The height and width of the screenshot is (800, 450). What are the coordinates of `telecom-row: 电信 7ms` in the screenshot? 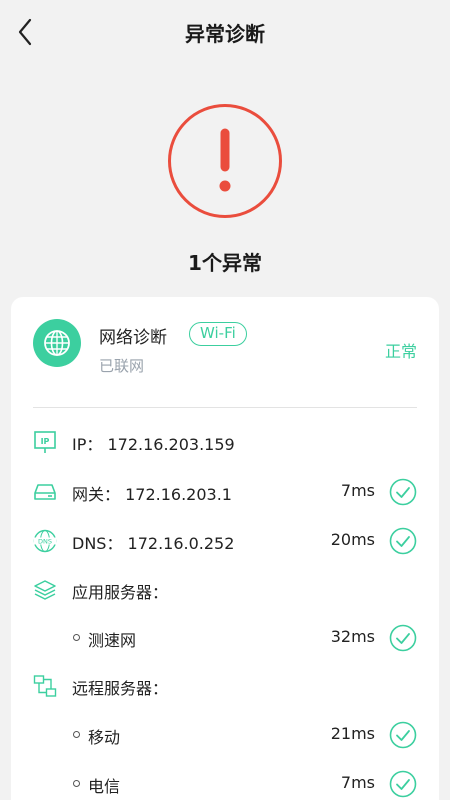 It's located at (225, 784).